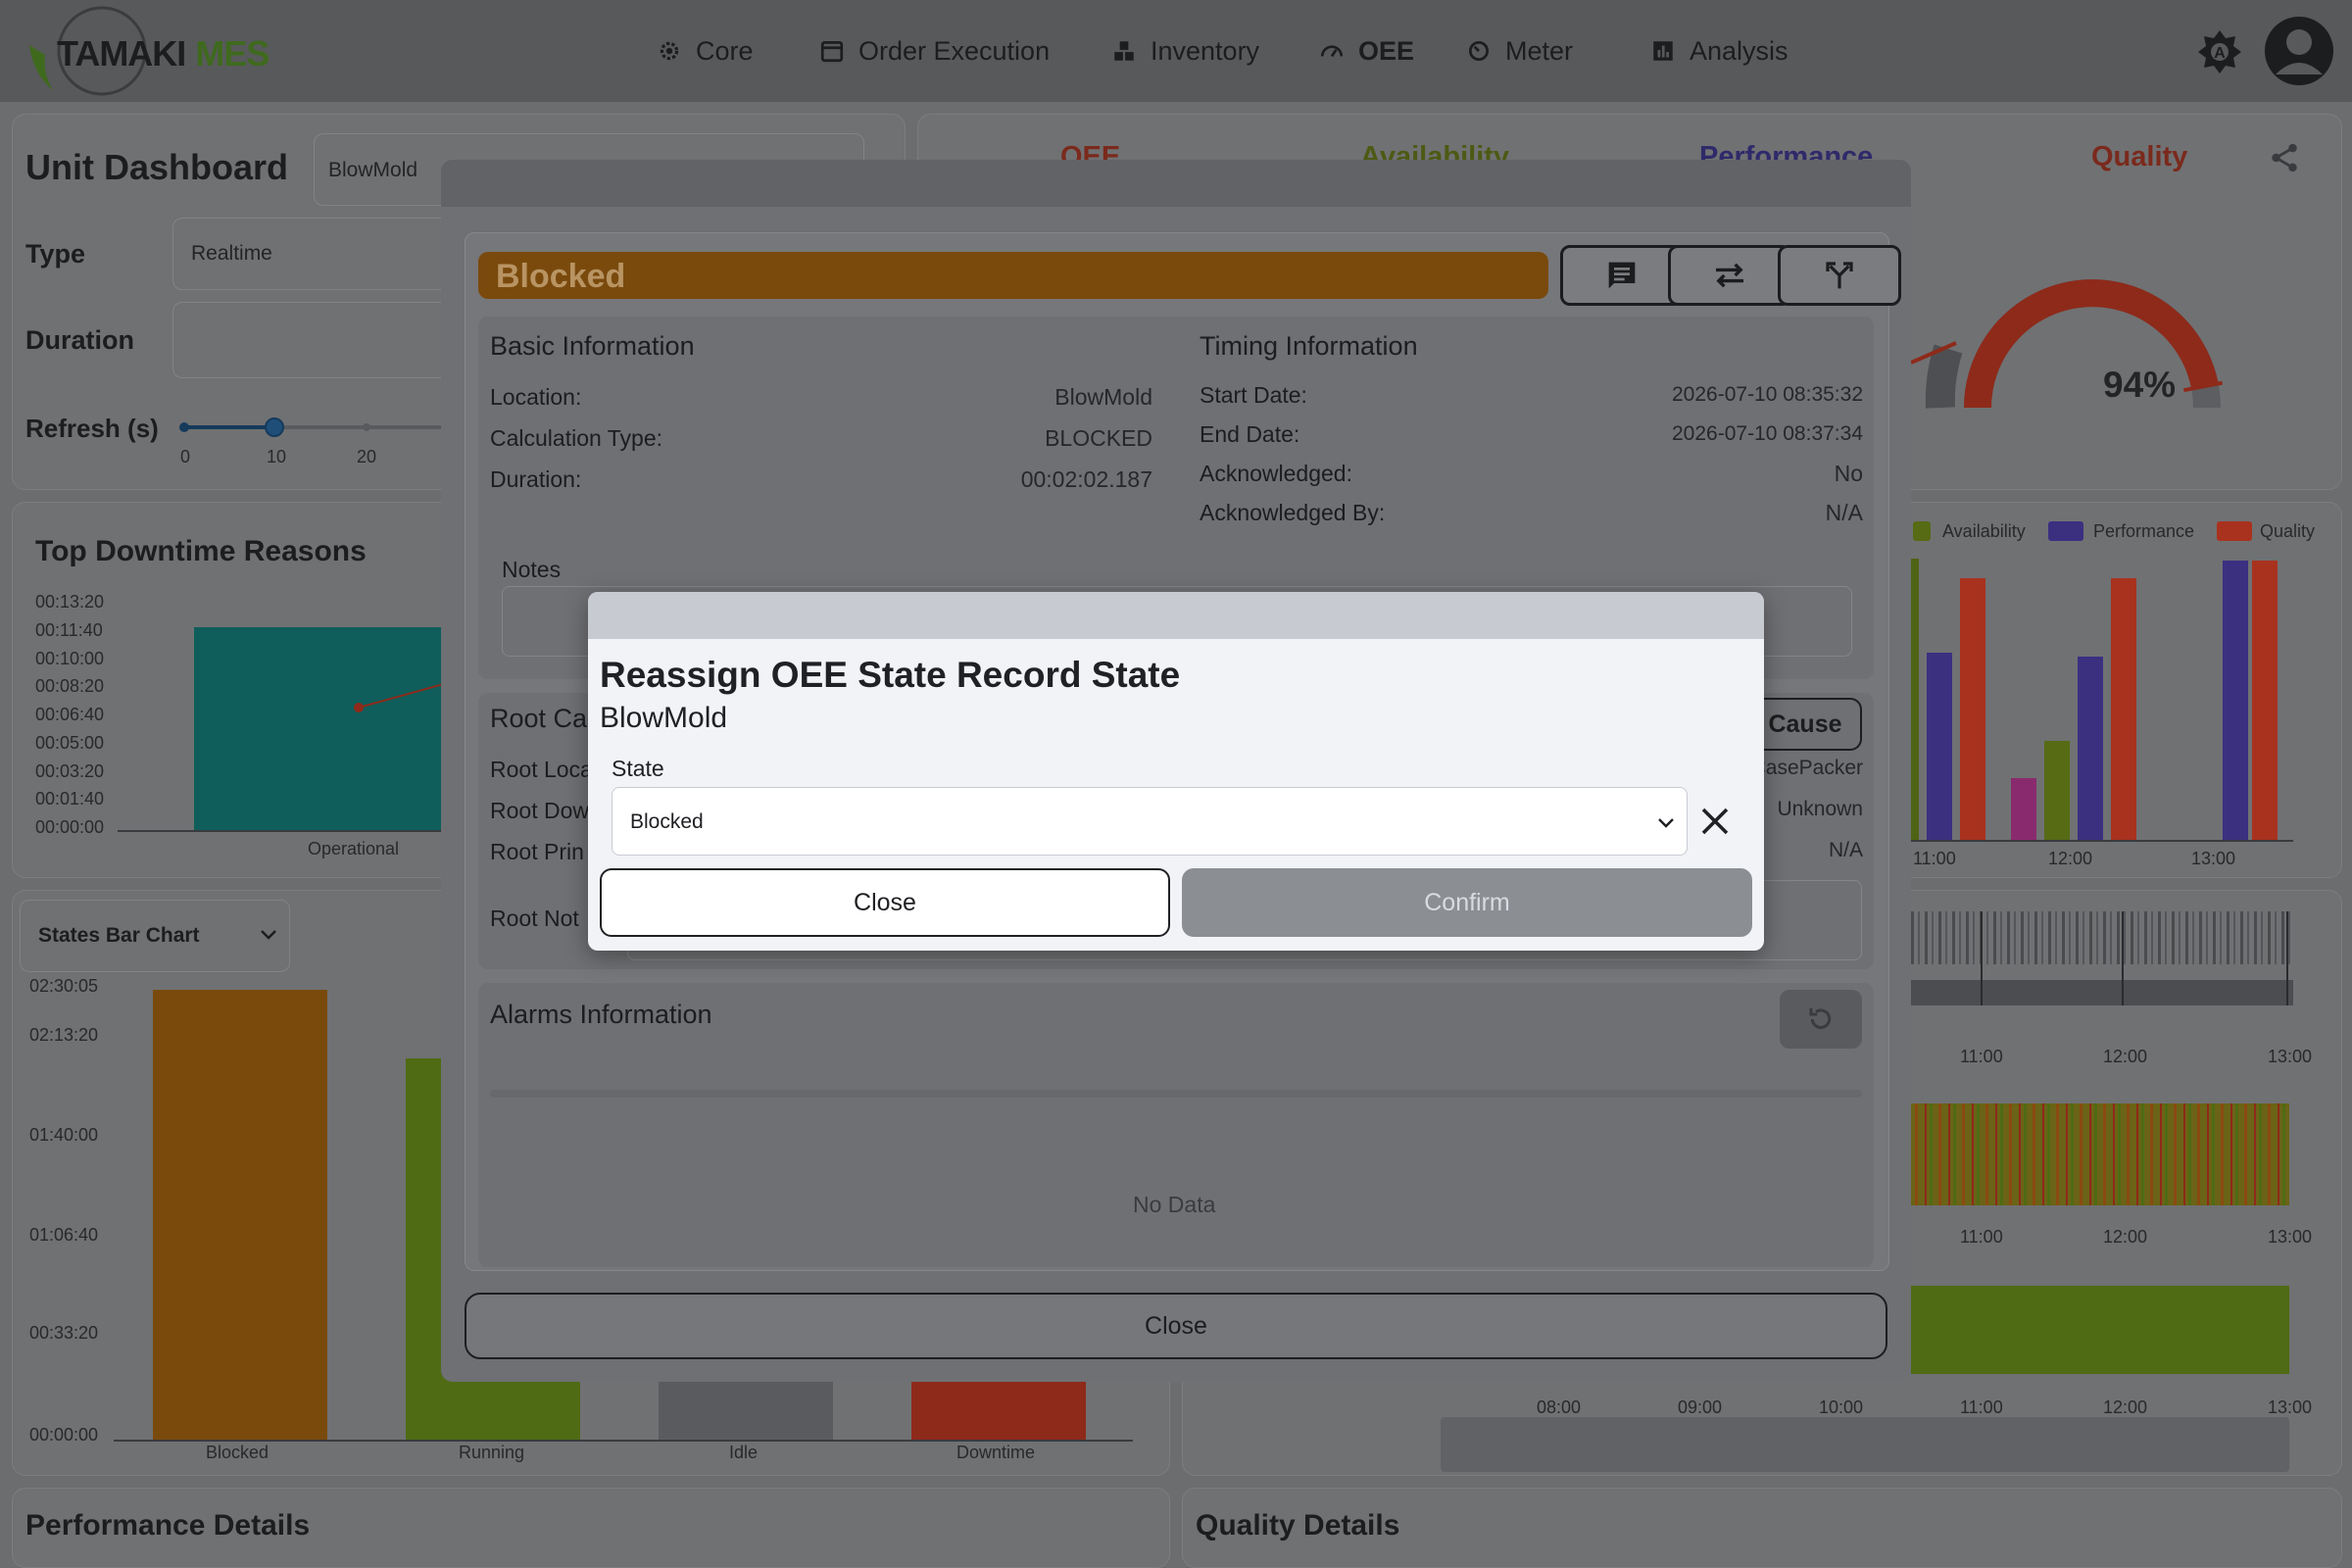 The height and width of the screenshot is (1568, 2352). What do you see at coordinates (2125, 1407) in the screenshot?
I see `timeline-axis-tick: 12:00` at bounding box center [2125, 1407].